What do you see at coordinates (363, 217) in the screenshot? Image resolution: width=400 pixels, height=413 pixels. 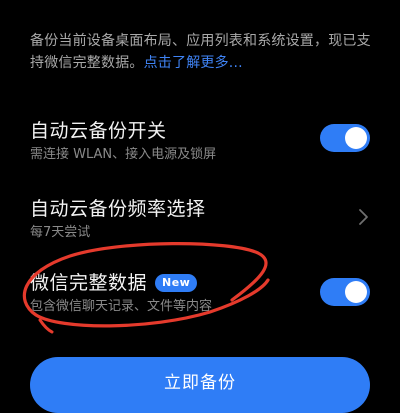 I see `chevron-right-icon` at bounding box center [363, 217].